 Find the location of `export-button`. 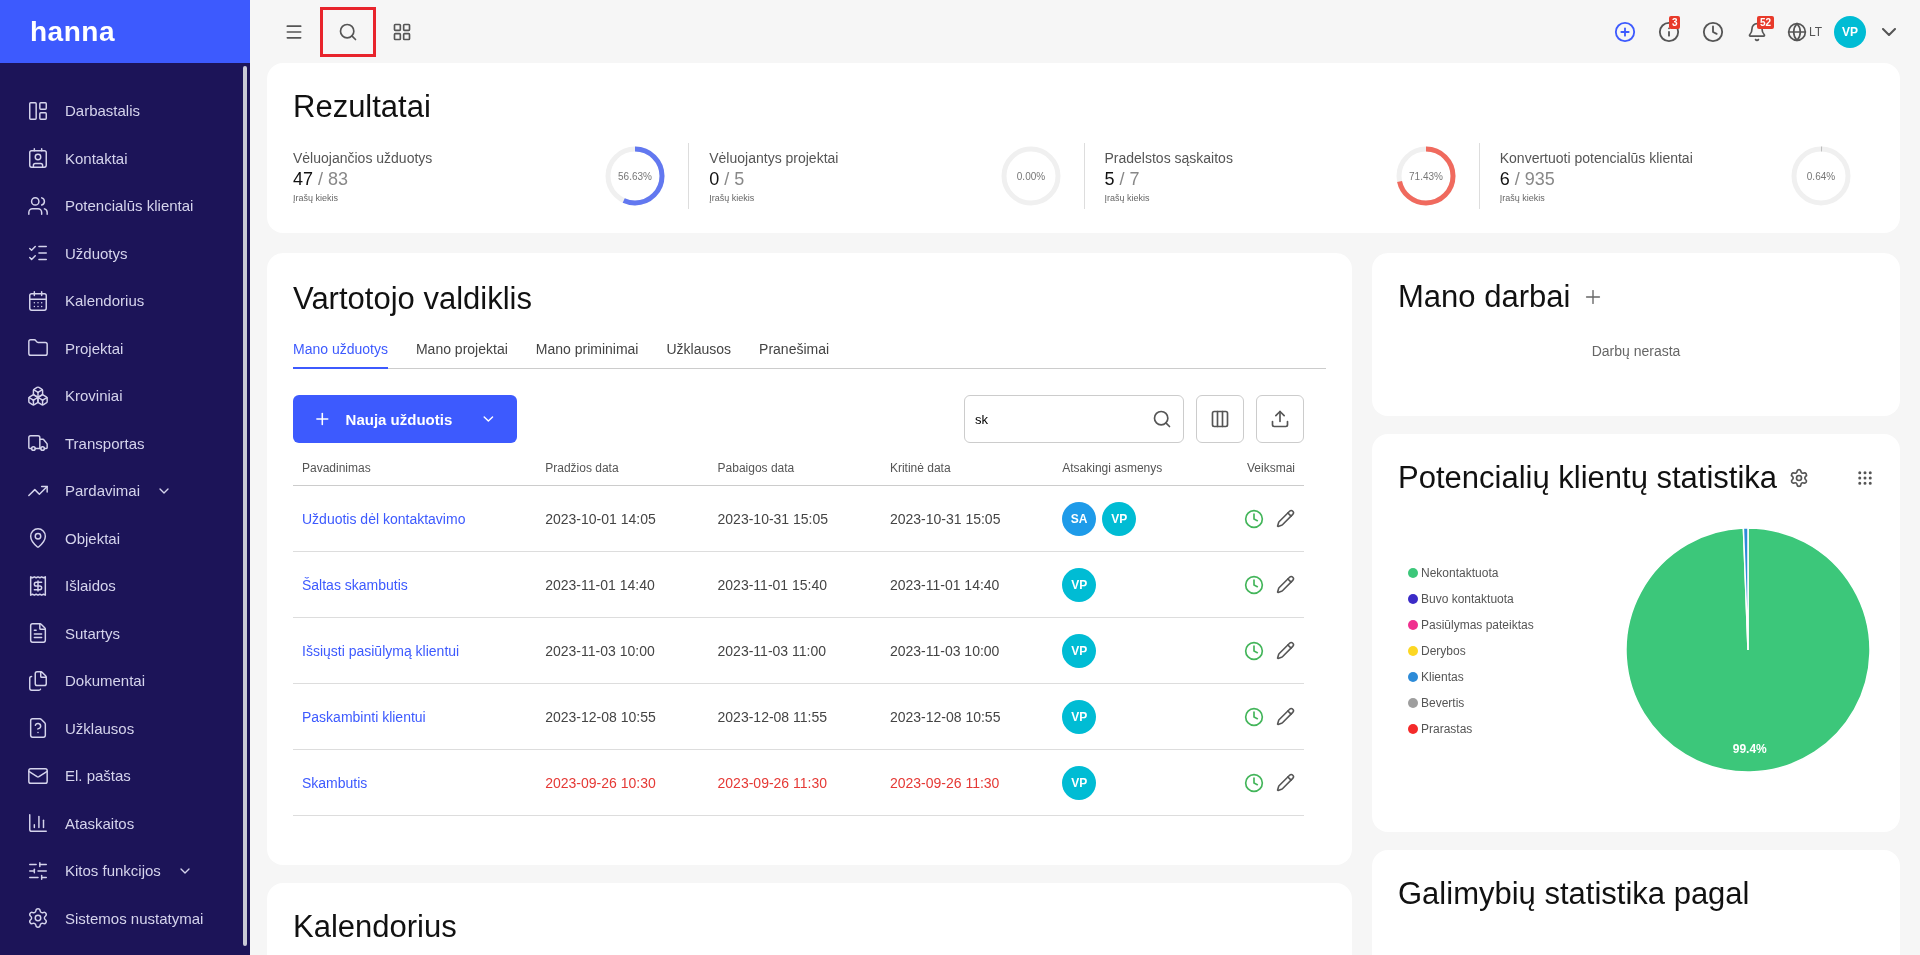

export-button is located at coordinates (1280, 419).